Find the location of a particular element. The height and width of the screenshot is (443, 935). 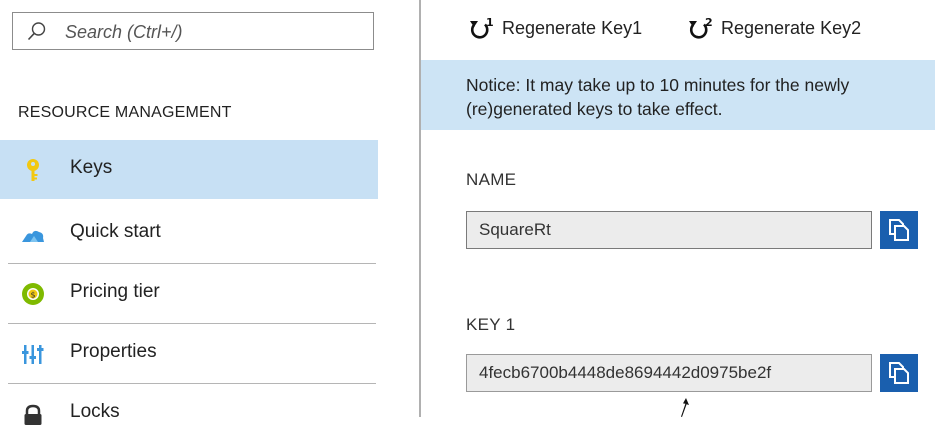

regenerate-2-icon: 2 is located at coordinates (700, 27).